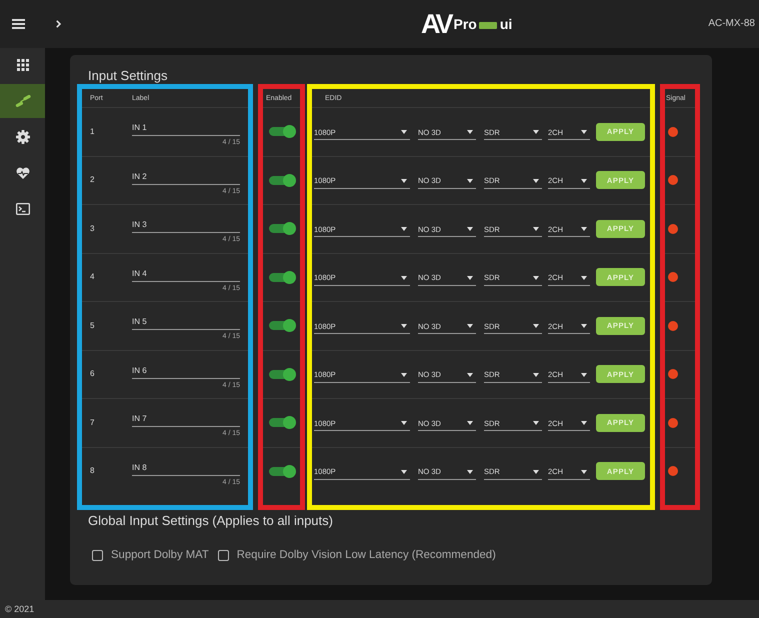 The image size is (759, 618). What do you see at coordinates (436, 24) in the screenshot?
I see `logo-mark: AV` at bounding box center [436, 24].